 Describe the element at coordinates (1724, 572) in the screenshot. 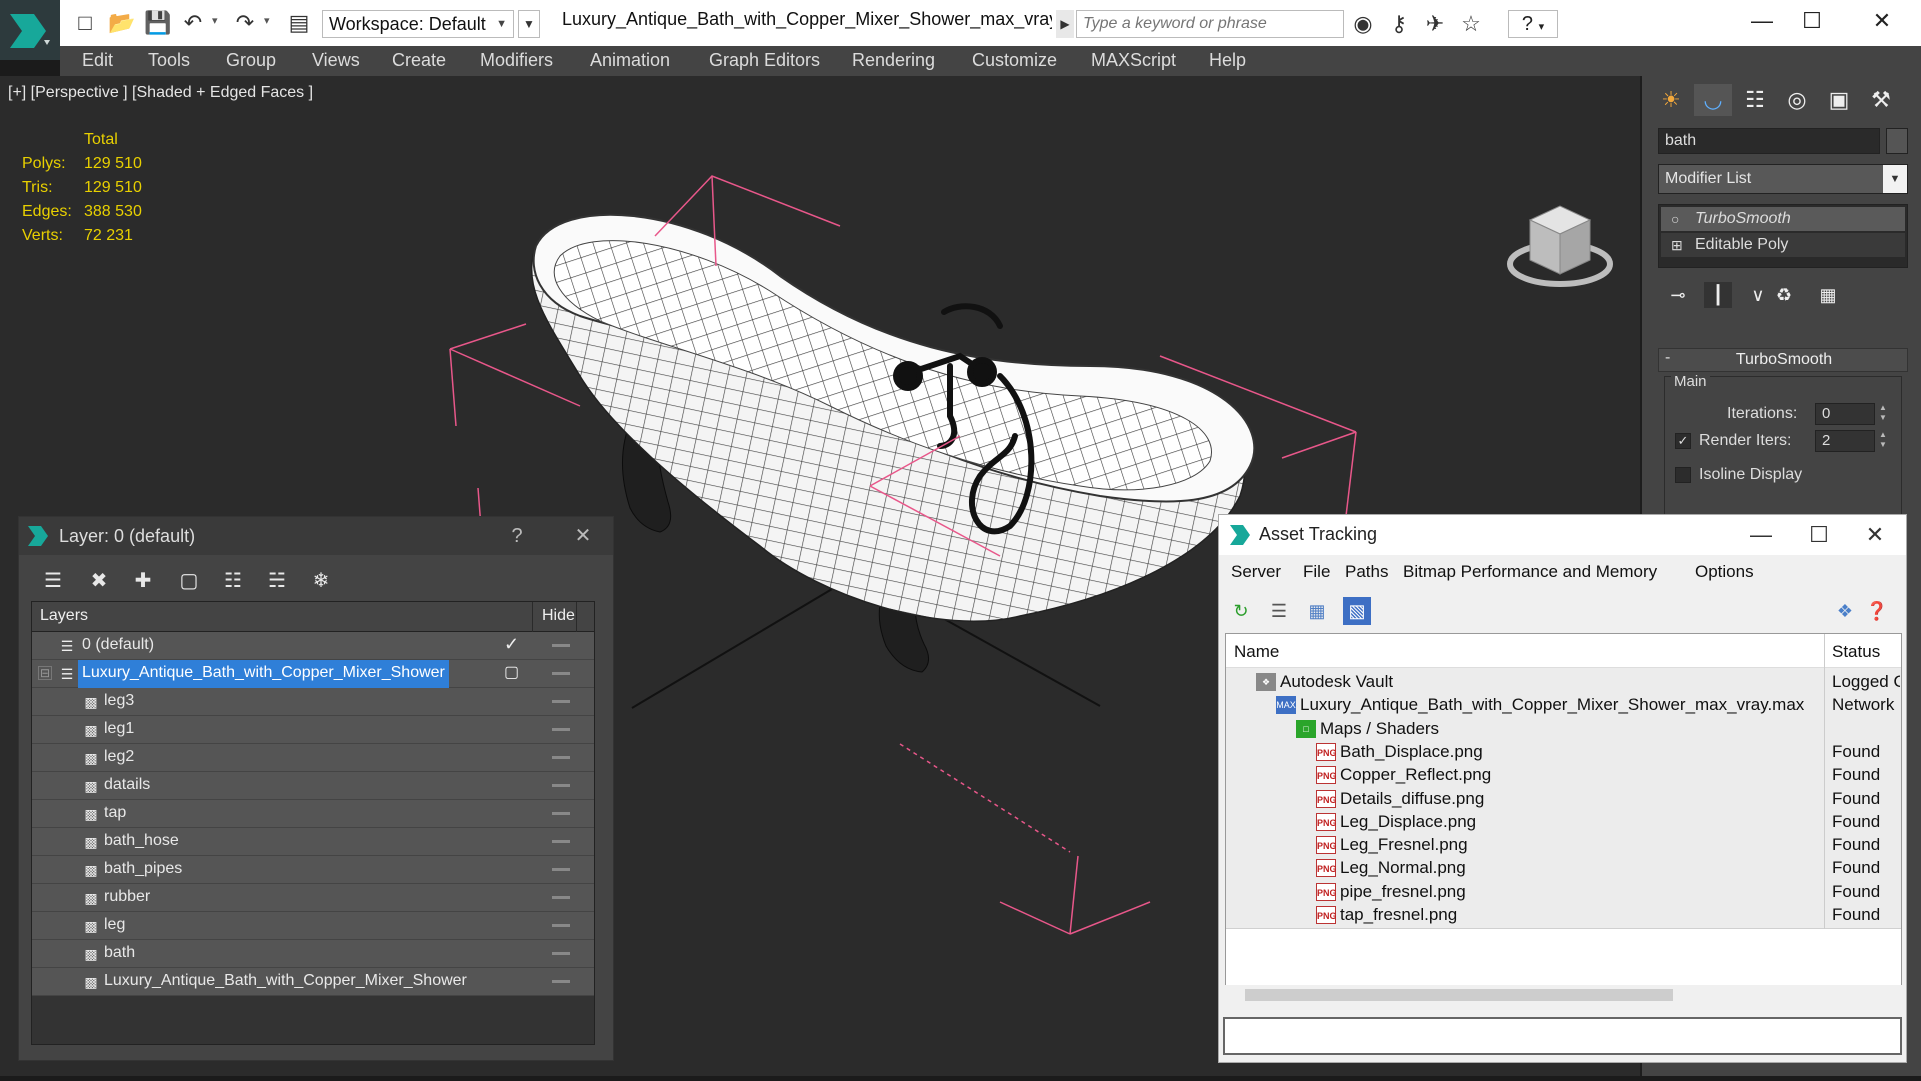

I see `asset-menu-options: Options` at that location.